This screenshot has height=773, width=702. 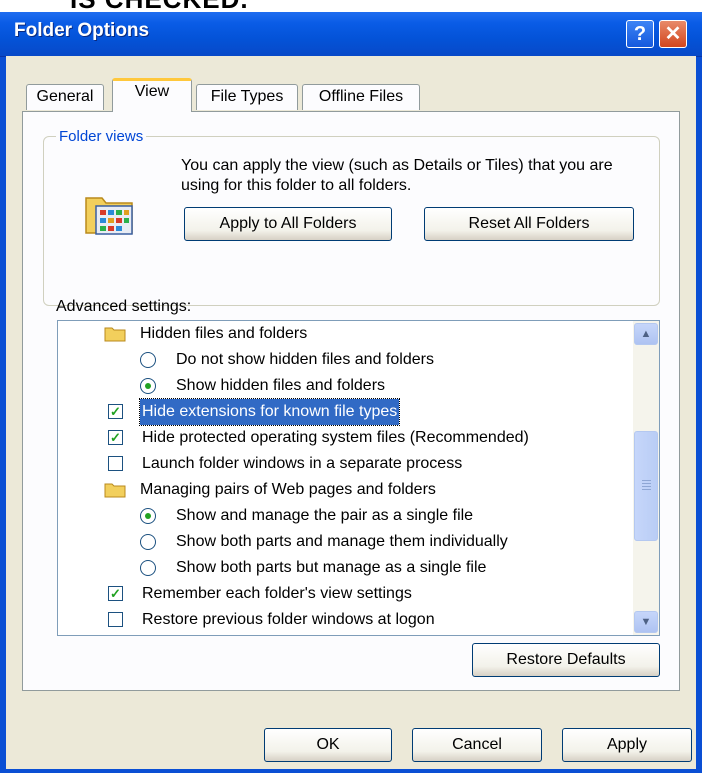 I want to click on window-title: Folder Options, so click(x=82, y=30).